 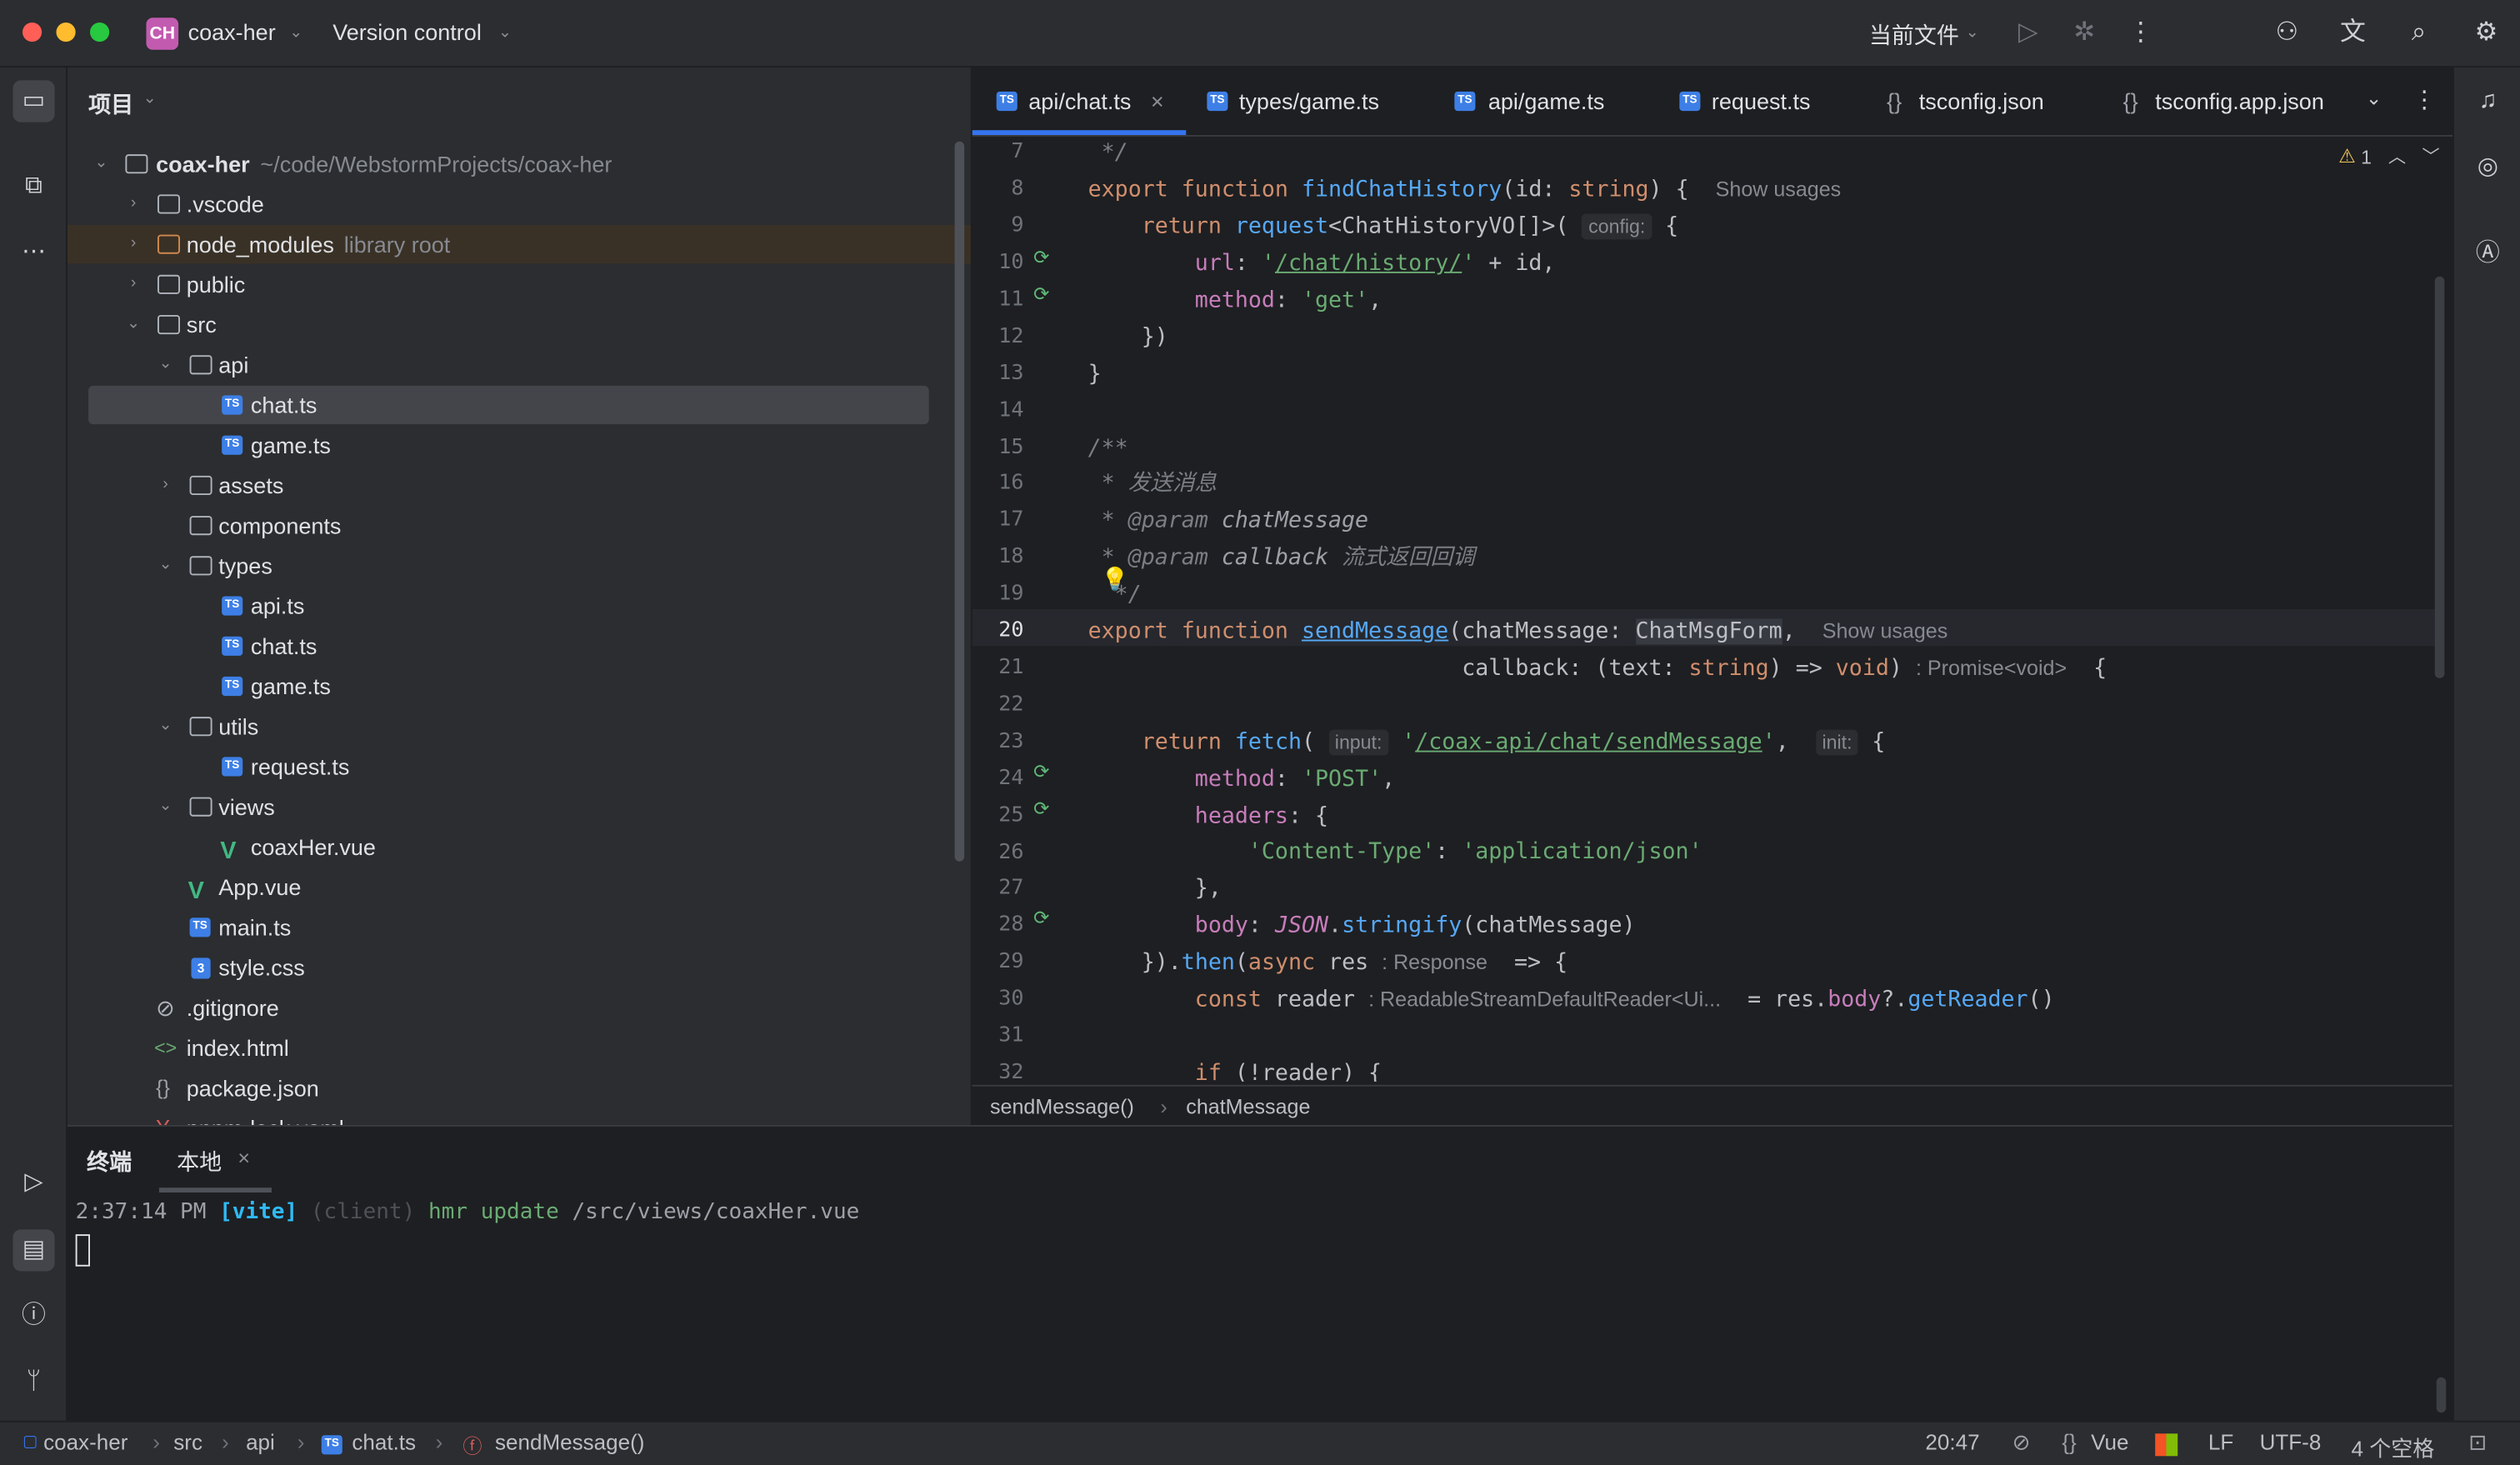 What do you see at coordinates (519, 807) in the screenshot?
I see `tree-item: ⌄ views` at bounding box center [519, 807].